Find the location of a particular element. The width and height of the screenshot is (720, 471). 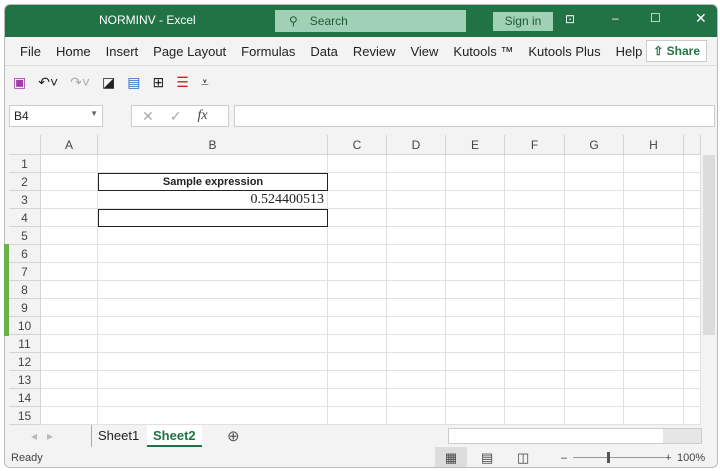

cell-f6 is located at coordinates (535, 254).